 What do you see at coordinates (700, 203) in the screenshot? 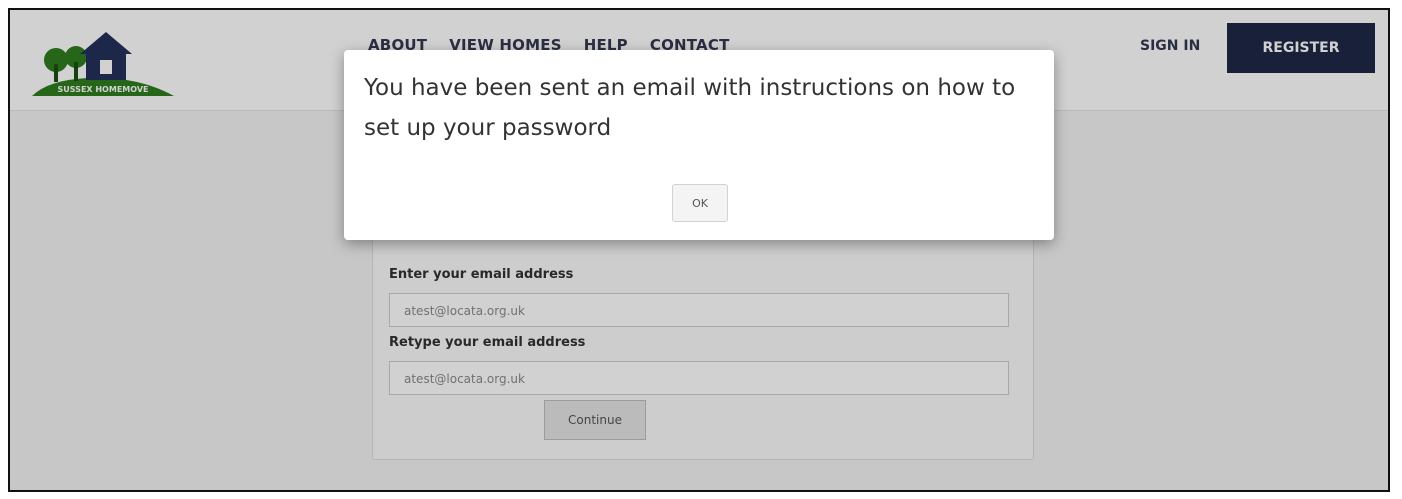
I see `ok-button: OK` at bounding box center [700, 203].